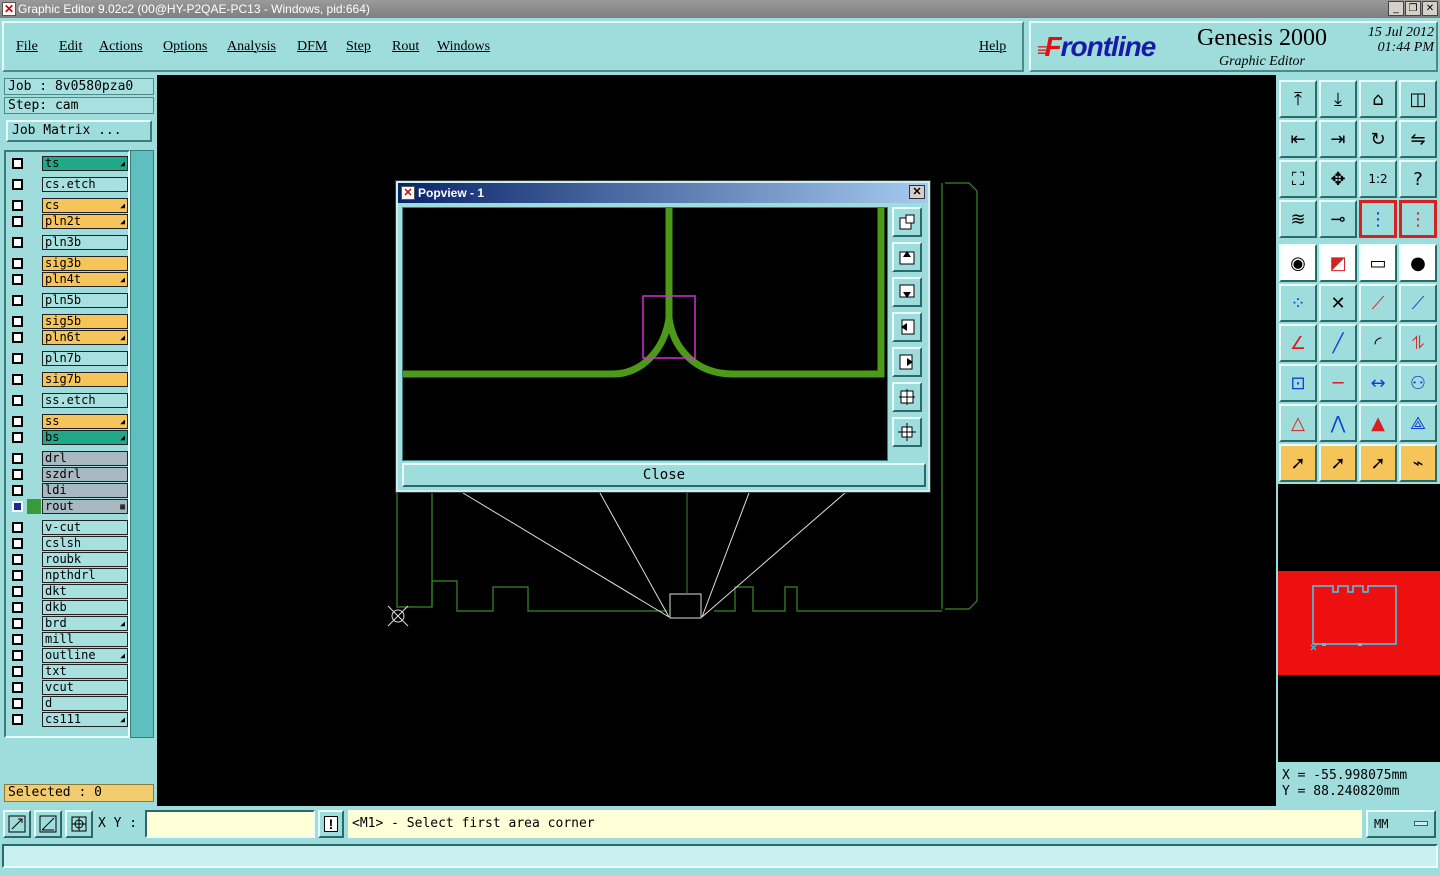 This screenshot has width=1440, height=876. Describe the element at coordinates (1396, 8) in the screenshot. I see `minimize-button: _` at that location.